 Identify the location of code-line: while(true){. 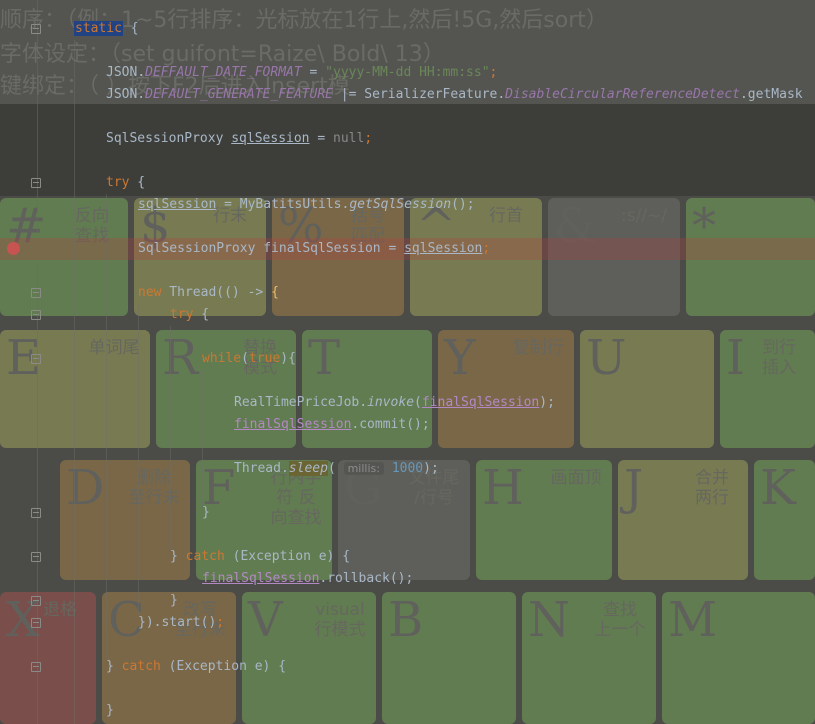
(249, 359).